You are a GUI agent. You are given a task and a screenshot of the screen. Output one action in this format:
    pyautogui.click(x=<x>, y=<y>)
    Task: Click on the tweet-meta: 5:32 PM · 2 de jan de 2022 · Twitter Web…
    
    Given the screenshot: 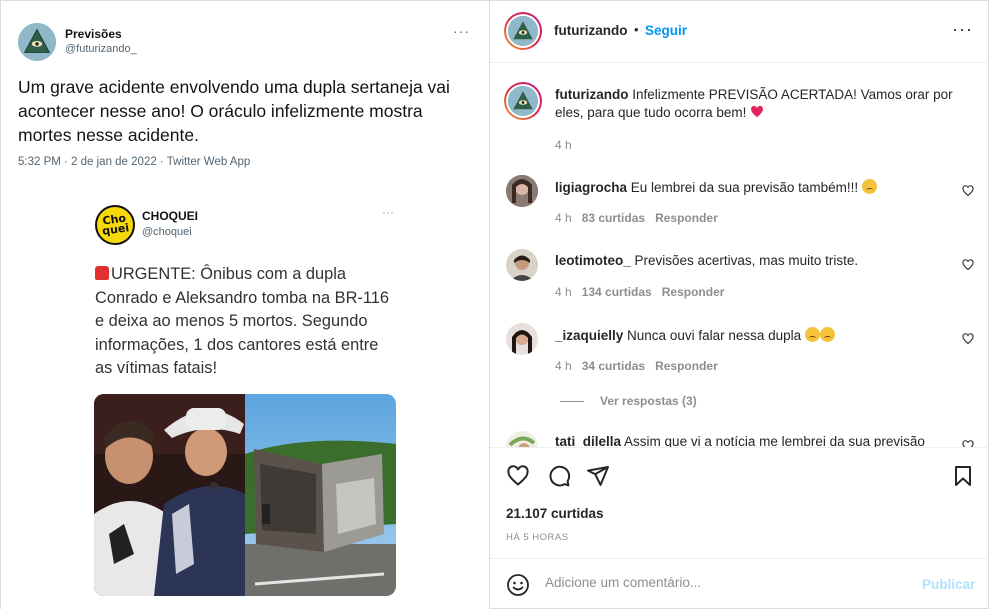 What is the action you would take?
    pyautogui.click(x=134, y=162)
    